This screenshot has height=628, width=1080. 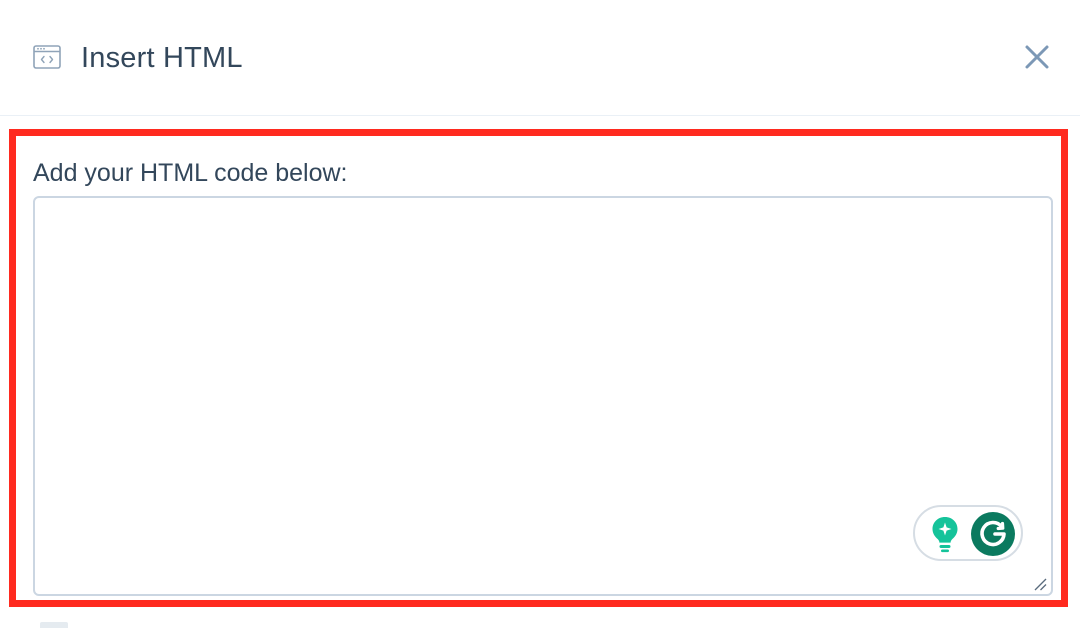 What do you see at coordinates (968, 533) in the screenshot?
I see `grammarly-widget` at bounding box center [968, 533].